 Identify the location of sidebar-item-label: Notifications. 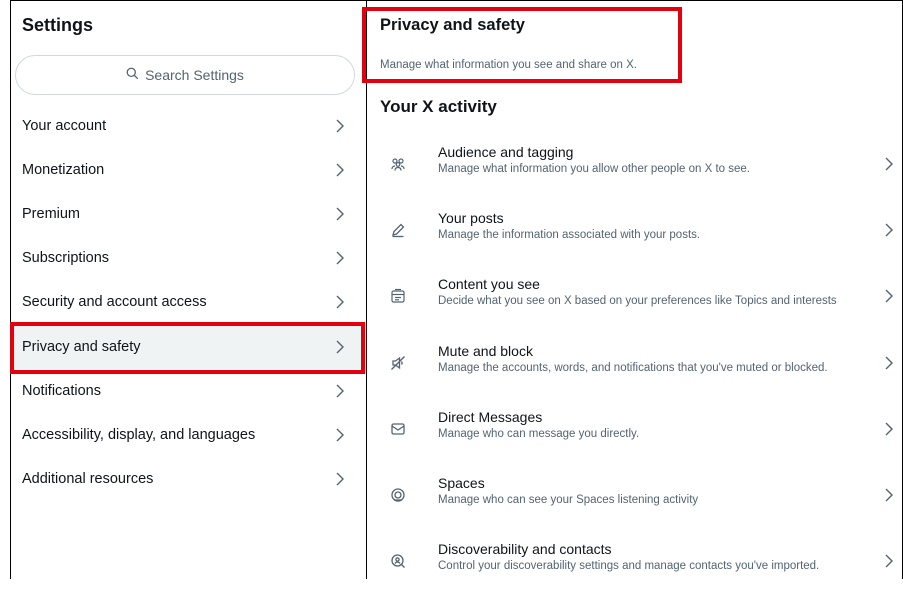
(61, 391).